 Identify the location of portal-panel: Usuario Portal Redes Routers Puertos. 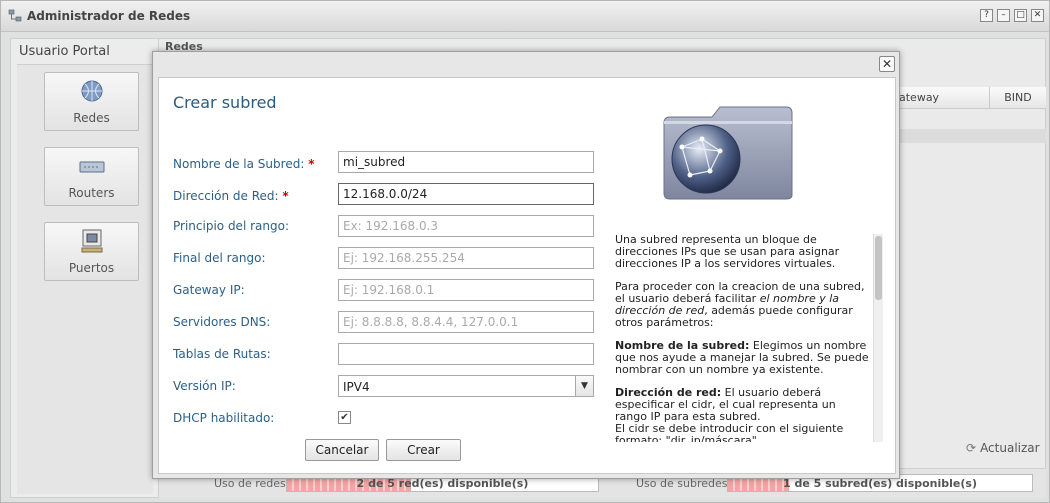
(84, 268).